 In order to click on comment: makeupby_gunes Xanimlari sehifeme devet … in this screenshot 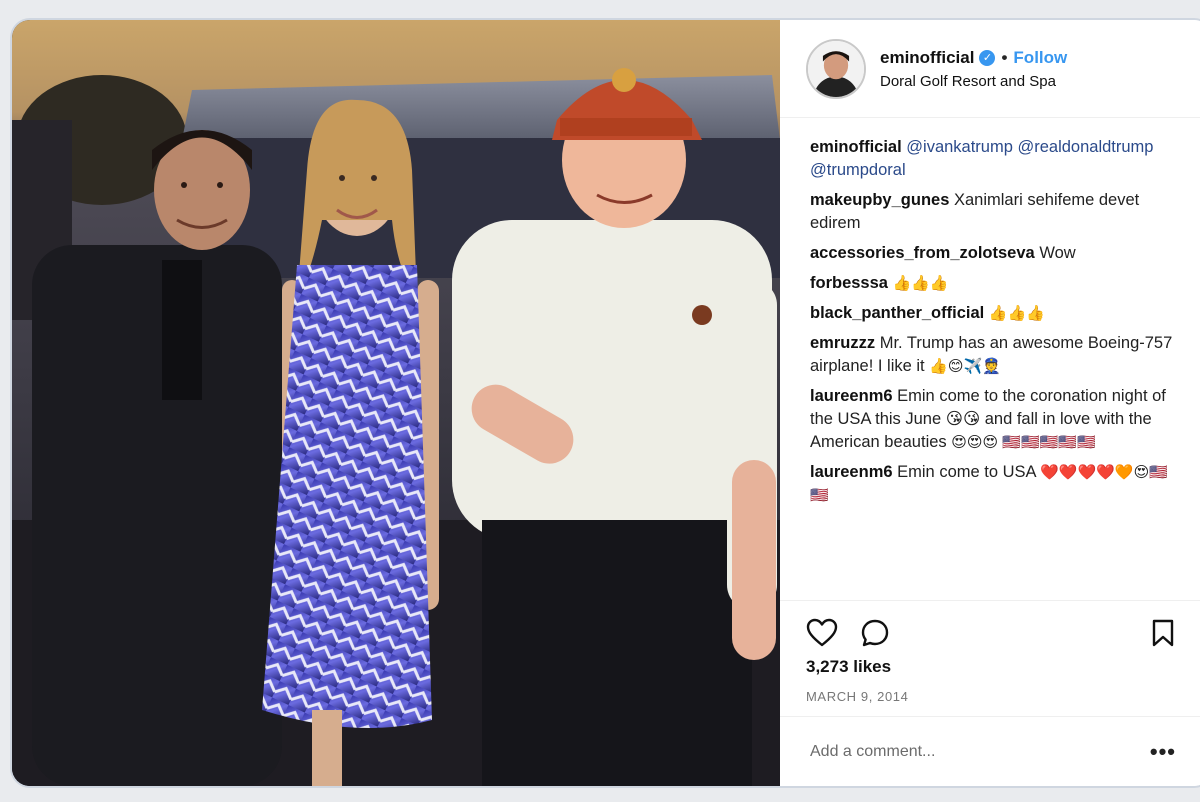, I will do `click(996, 212)`.